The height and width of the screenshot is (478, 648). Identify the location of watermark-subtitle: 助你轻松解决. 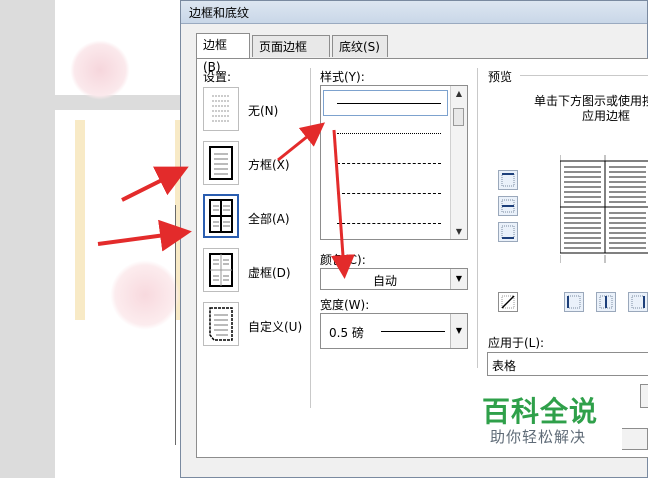
(538, 437).